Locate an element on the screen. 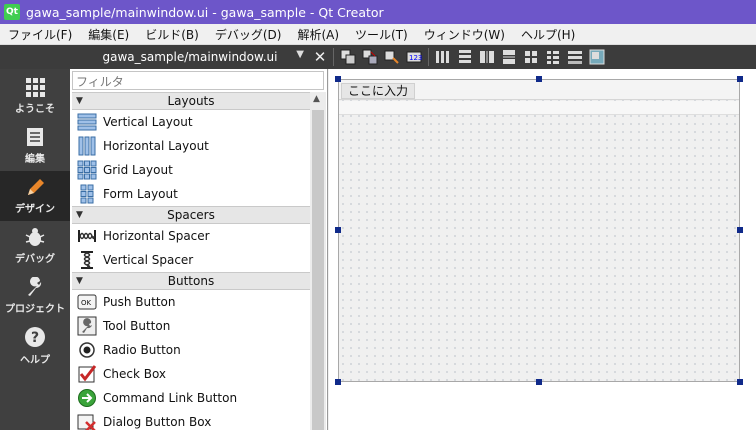 This screenshot has height=430, width=756. edit-signals-slots-icon is located at coordinates (370, 57).